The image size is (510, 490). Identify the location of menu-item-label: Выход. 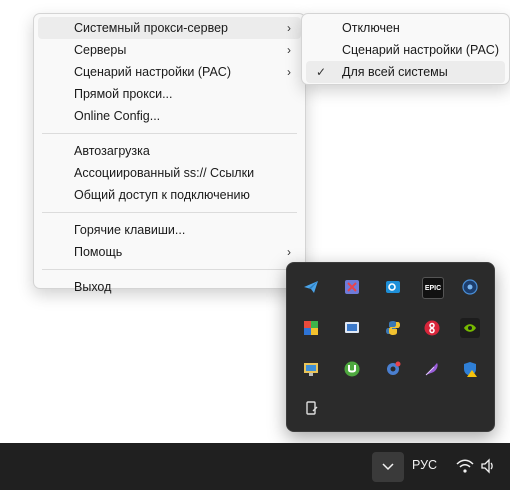
(93, 287).